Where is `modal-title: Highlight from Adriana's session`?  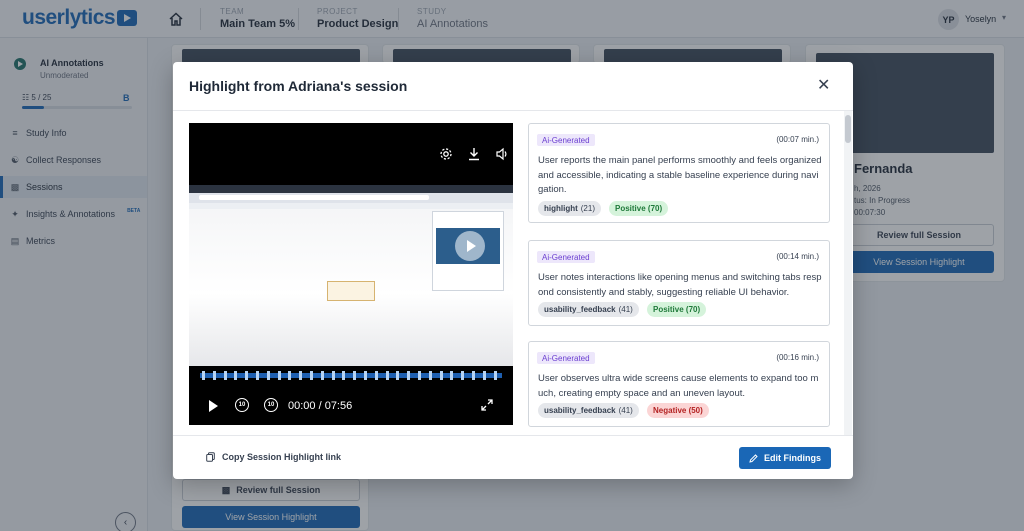
modal-title: Highlight from Adriana's session is located at coordinates (298, 86).